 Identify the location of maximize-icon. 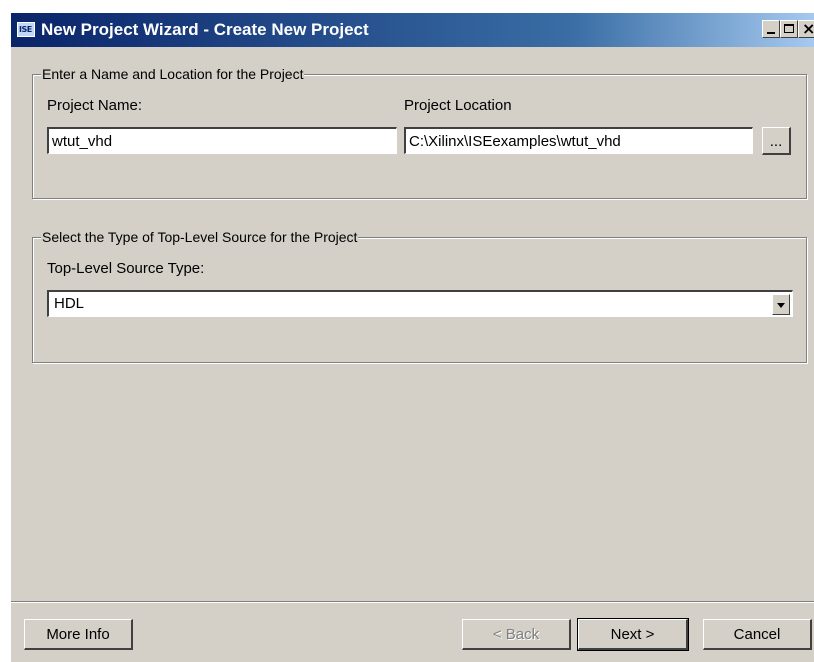
(789, 28).